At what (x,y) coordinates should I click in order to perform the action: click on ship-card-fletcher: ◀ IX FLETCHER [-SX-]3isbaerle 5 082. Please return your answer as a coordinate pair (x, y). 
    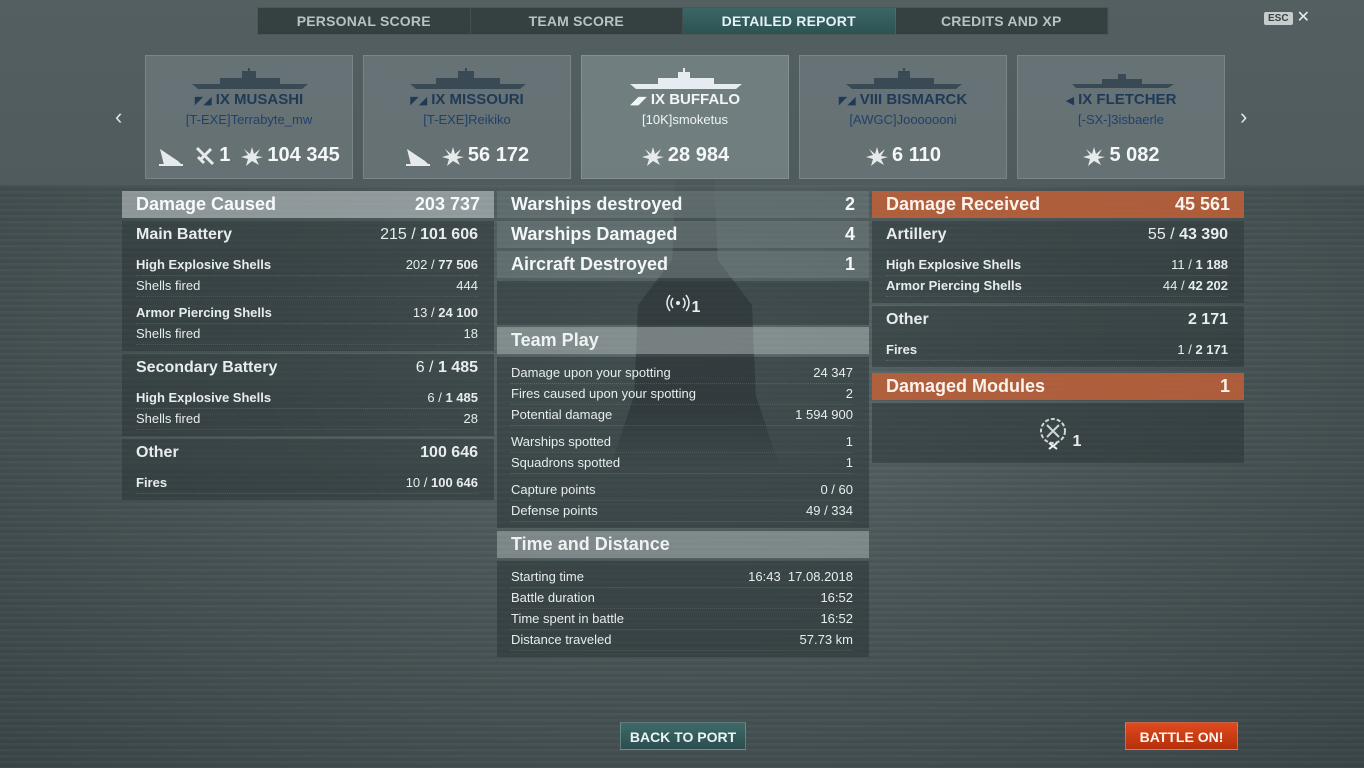
    Looking at the image, I should click on (1121, 117).